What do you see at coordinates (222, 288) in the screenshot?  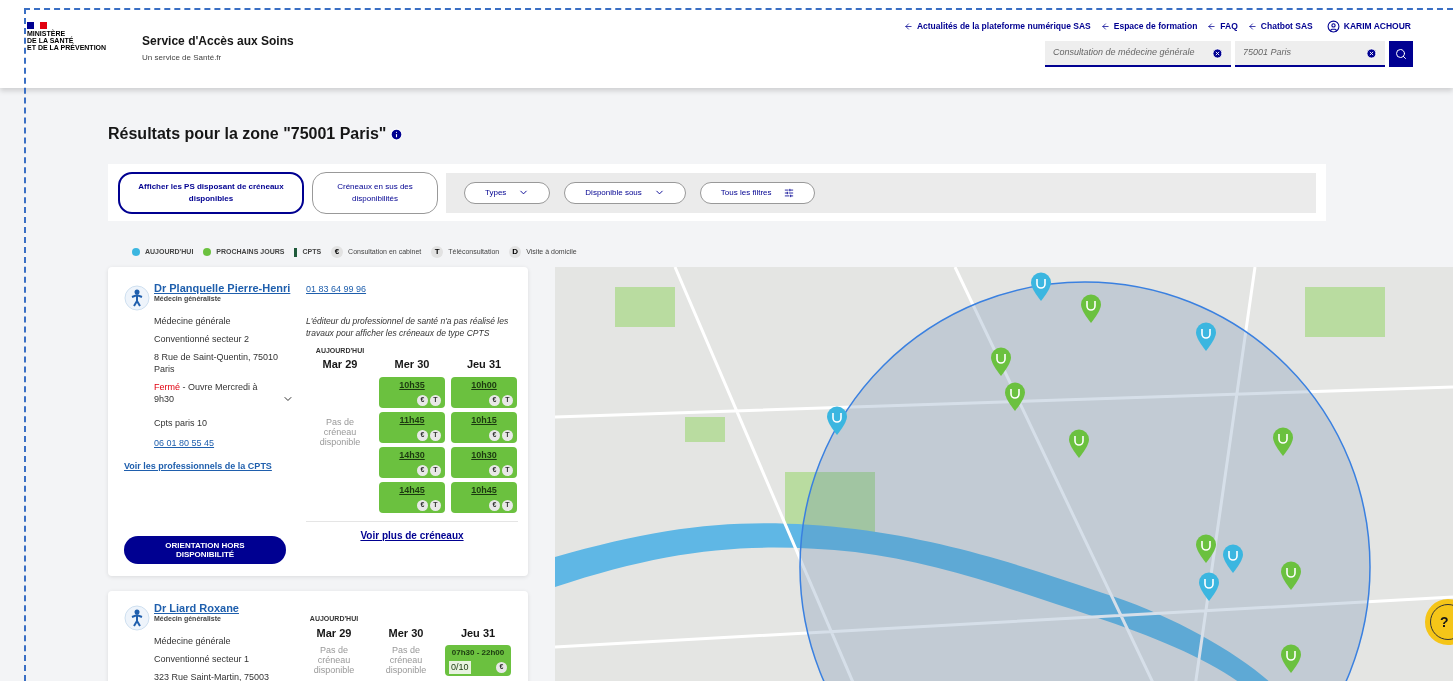 I see `doctor-name-link: Dr Planquelle Pierre-Henri` at bounding box center [222, 288].